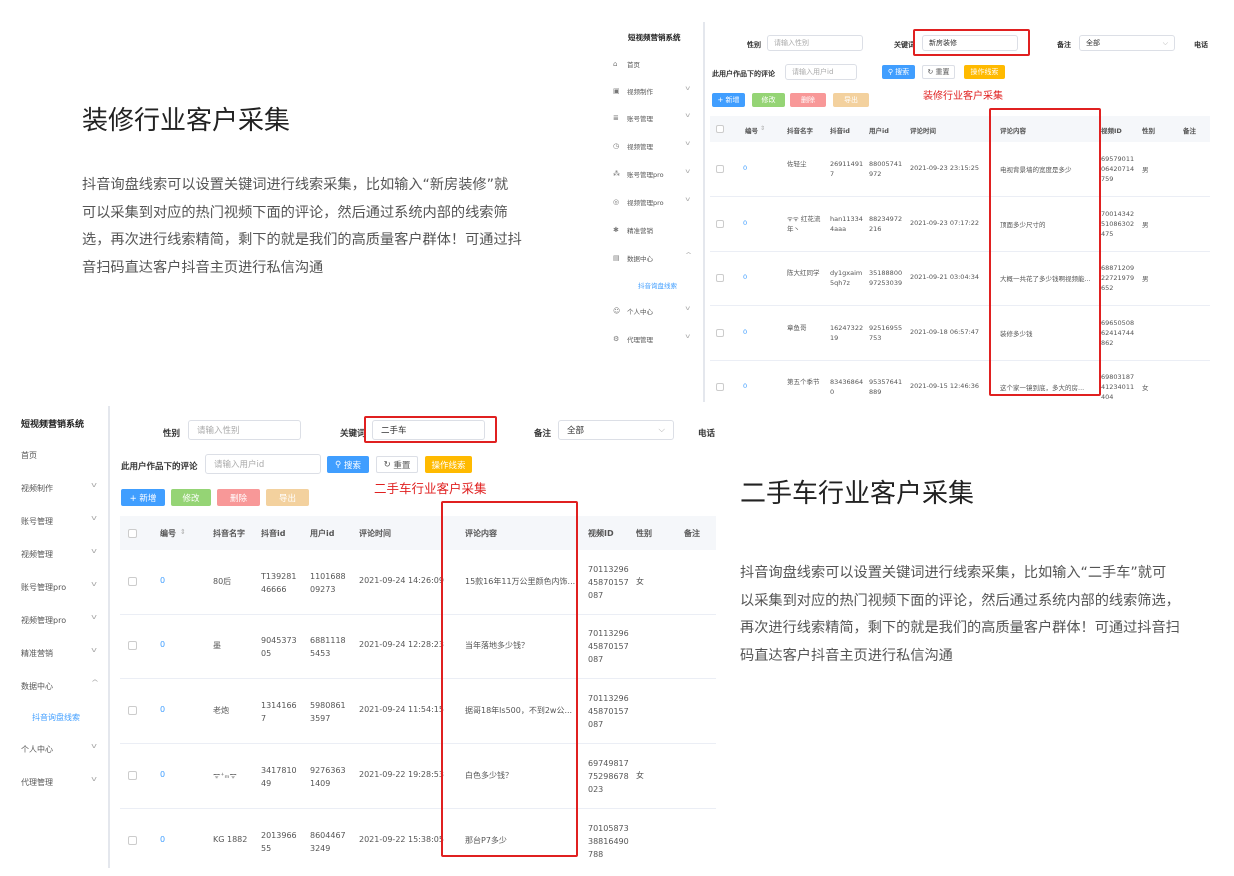 This screenshot has width=1234, height=876. What do you see at coordinates (328, 842) in the screenshot?
I see `cell-uid: 86044673249` at bounding box center [328, 842].